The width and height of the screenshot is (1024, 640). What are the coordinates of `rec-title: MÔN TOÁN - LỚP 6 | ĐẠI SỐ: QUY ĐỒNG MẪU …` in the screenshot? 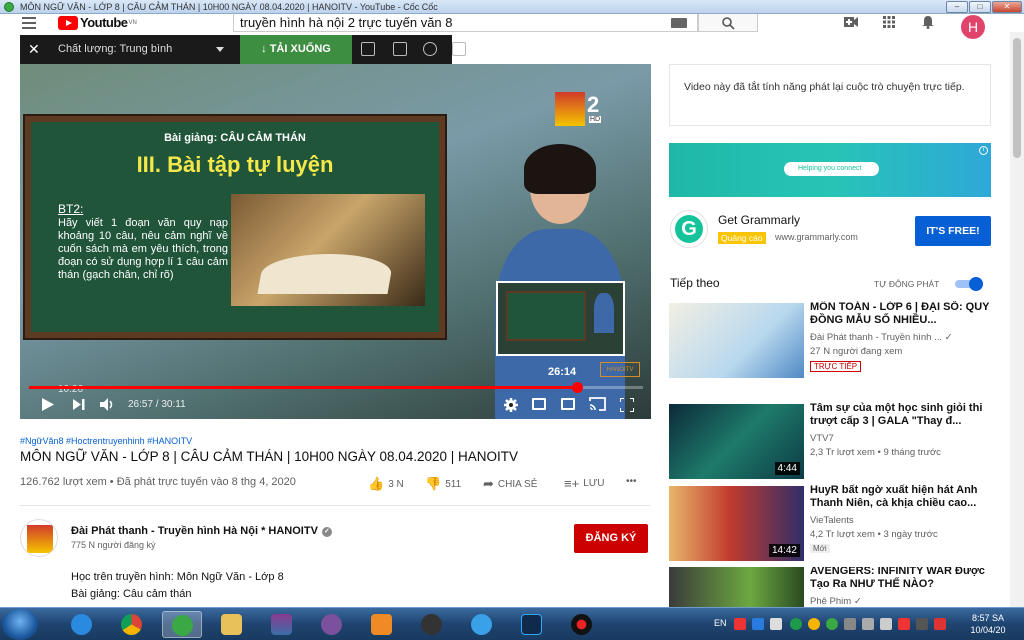 It's located at (900, 314).